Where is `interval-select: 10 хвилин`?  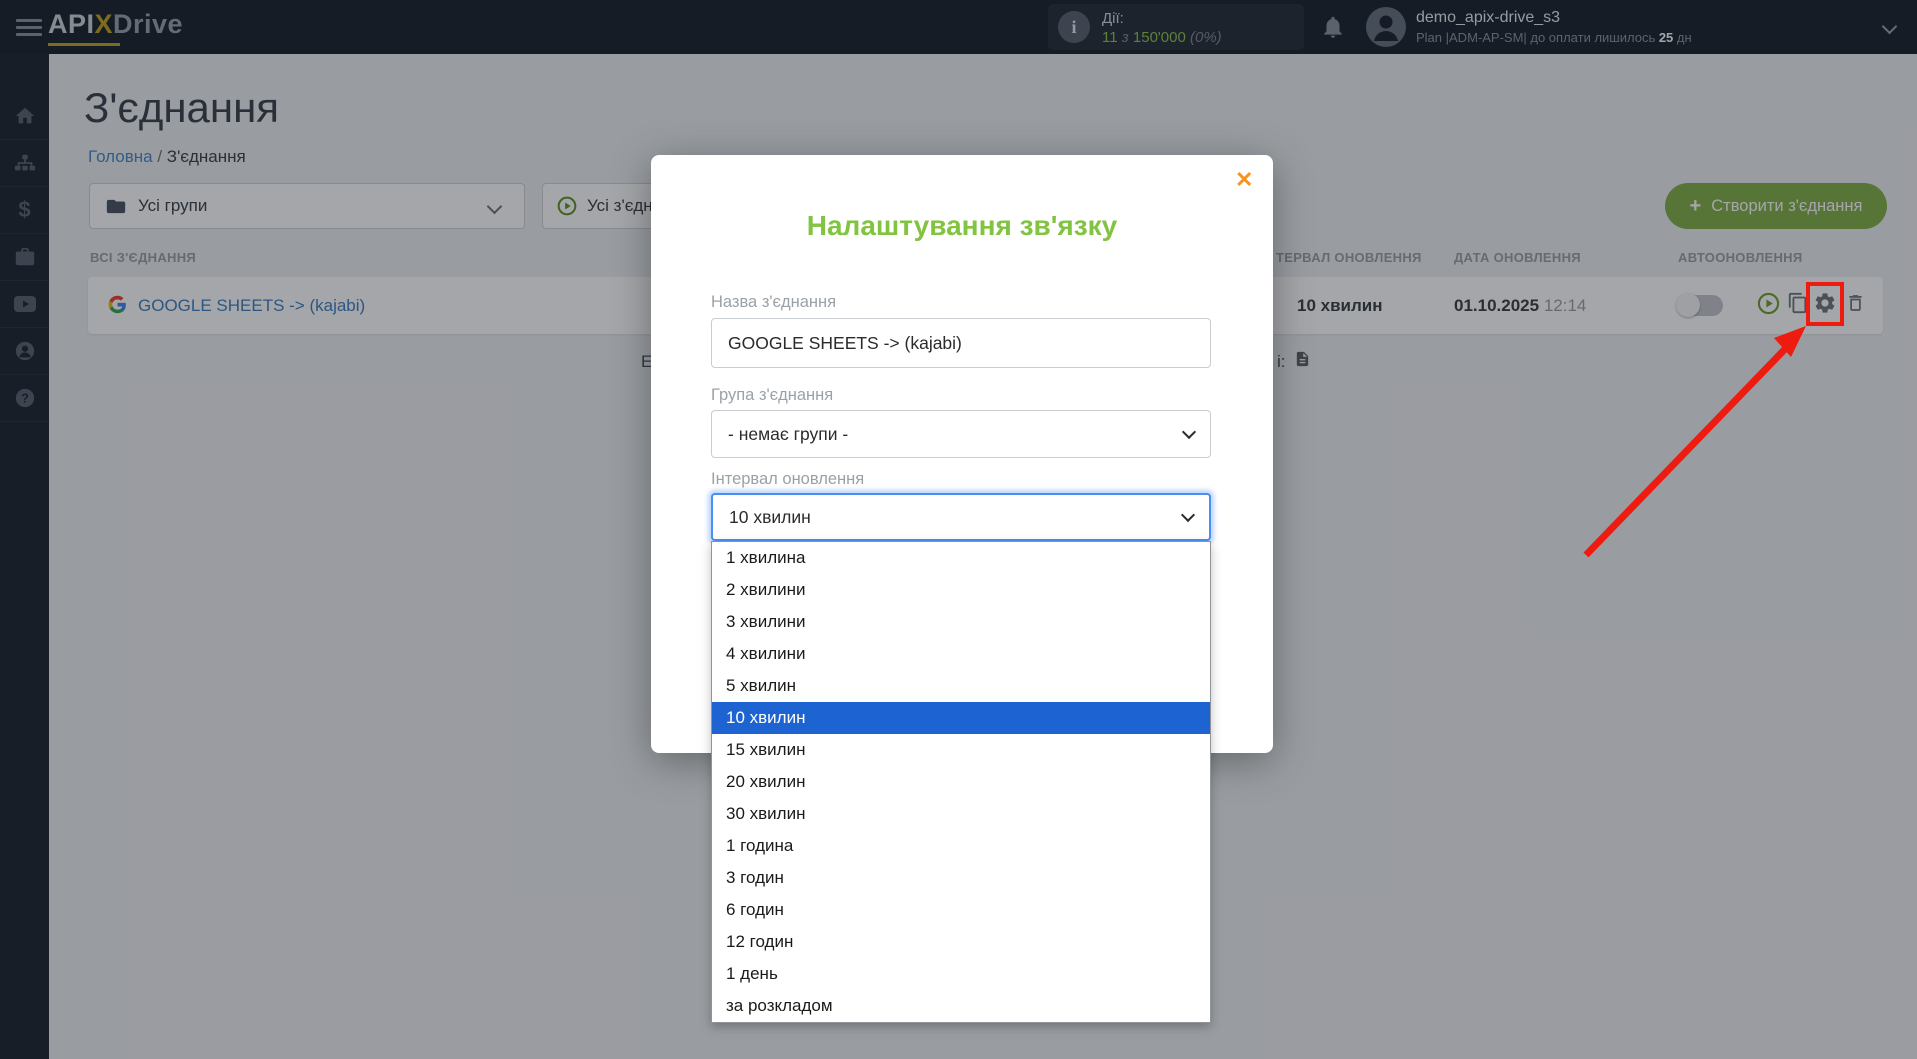
interval-select: 10 хвилин is located at coordinates (961, 517).